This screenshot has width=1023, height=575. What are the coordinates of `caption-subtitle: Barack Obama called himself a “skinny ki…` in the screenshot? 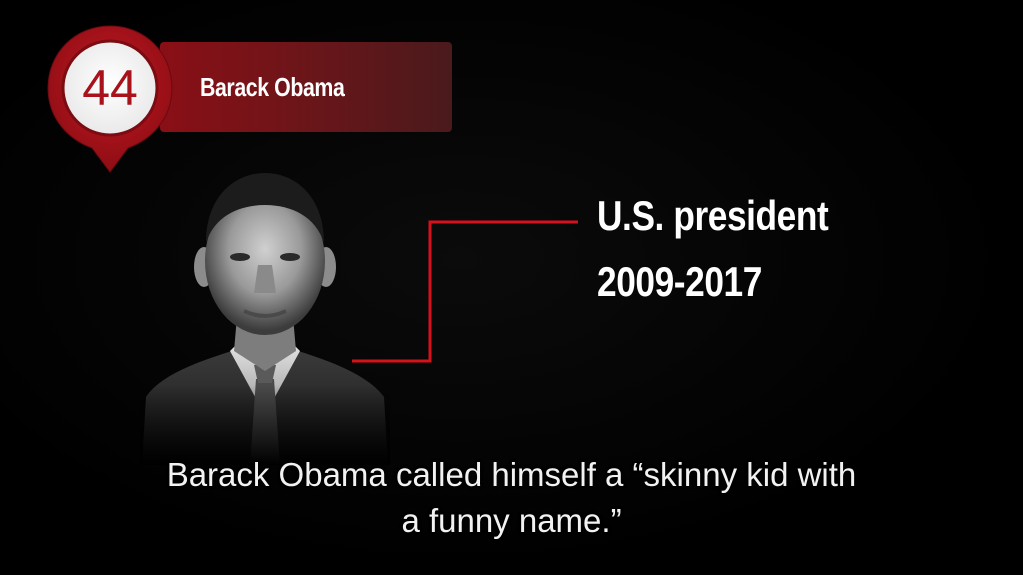 It's located at (511, 498).